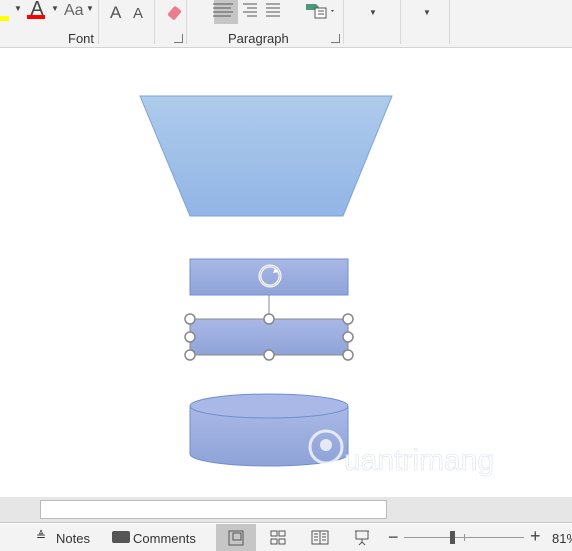  Describe the element at coordinates (253, 12) in the screenshot. I see `align-right-button` at that location.